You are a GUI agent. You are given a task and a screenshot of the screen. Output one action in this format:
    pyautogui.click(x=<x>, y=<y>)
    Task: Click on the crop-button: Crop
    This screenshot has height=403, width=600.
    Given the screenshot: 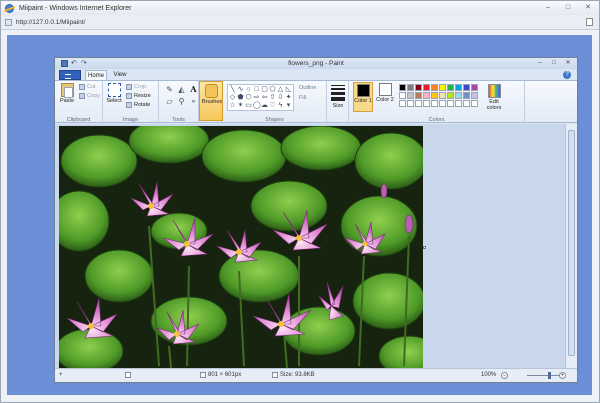 What is the action you would take?
    pyautogui.click(x=138, y=87)
    